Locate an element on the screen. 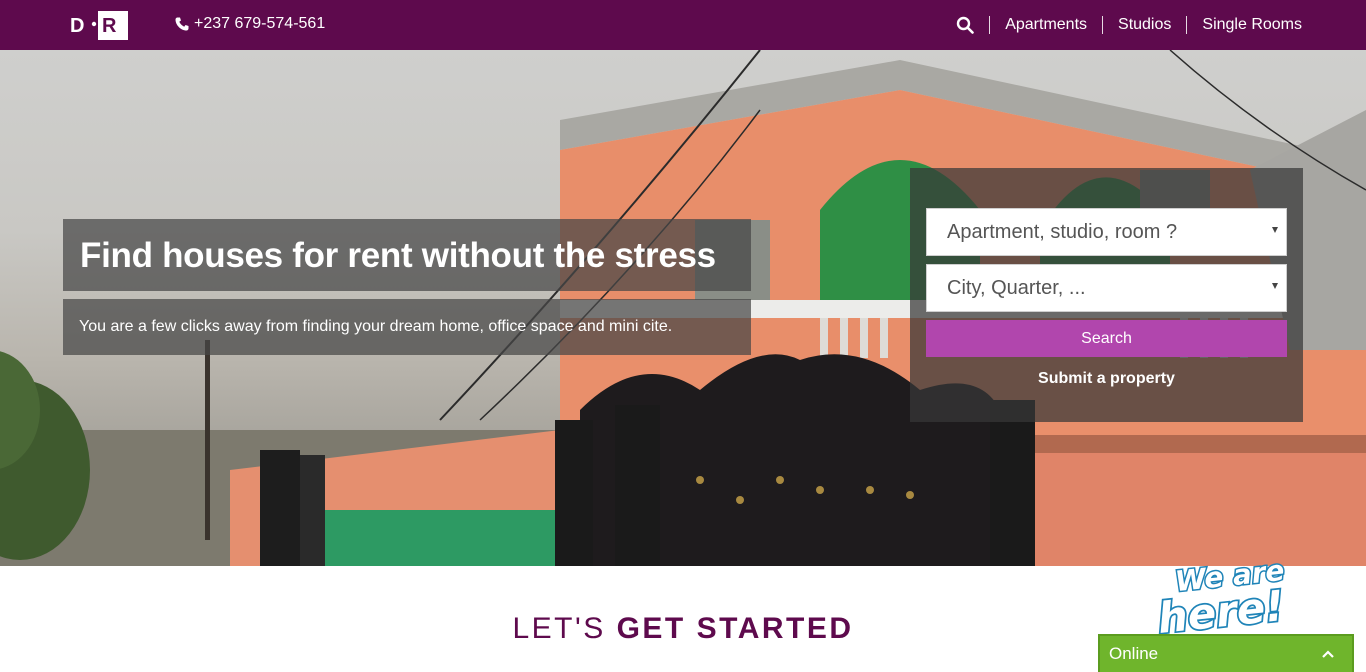 This screenshot has width=1366, height=672. main-nav: Apartments Studios Single Rooms is located at coordinates (1129, 25).